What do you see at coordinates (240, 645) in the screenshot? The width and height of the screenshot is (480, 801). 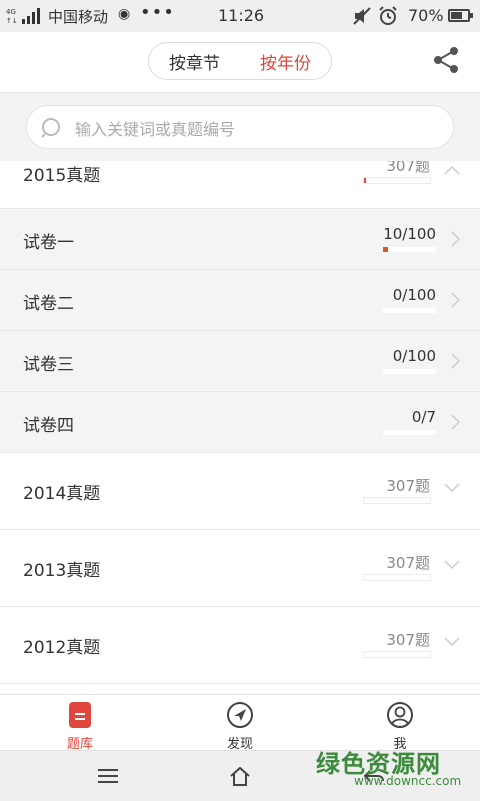 I see `year-row-2012: 2012真题 307题` at bounding box center [240, 645].